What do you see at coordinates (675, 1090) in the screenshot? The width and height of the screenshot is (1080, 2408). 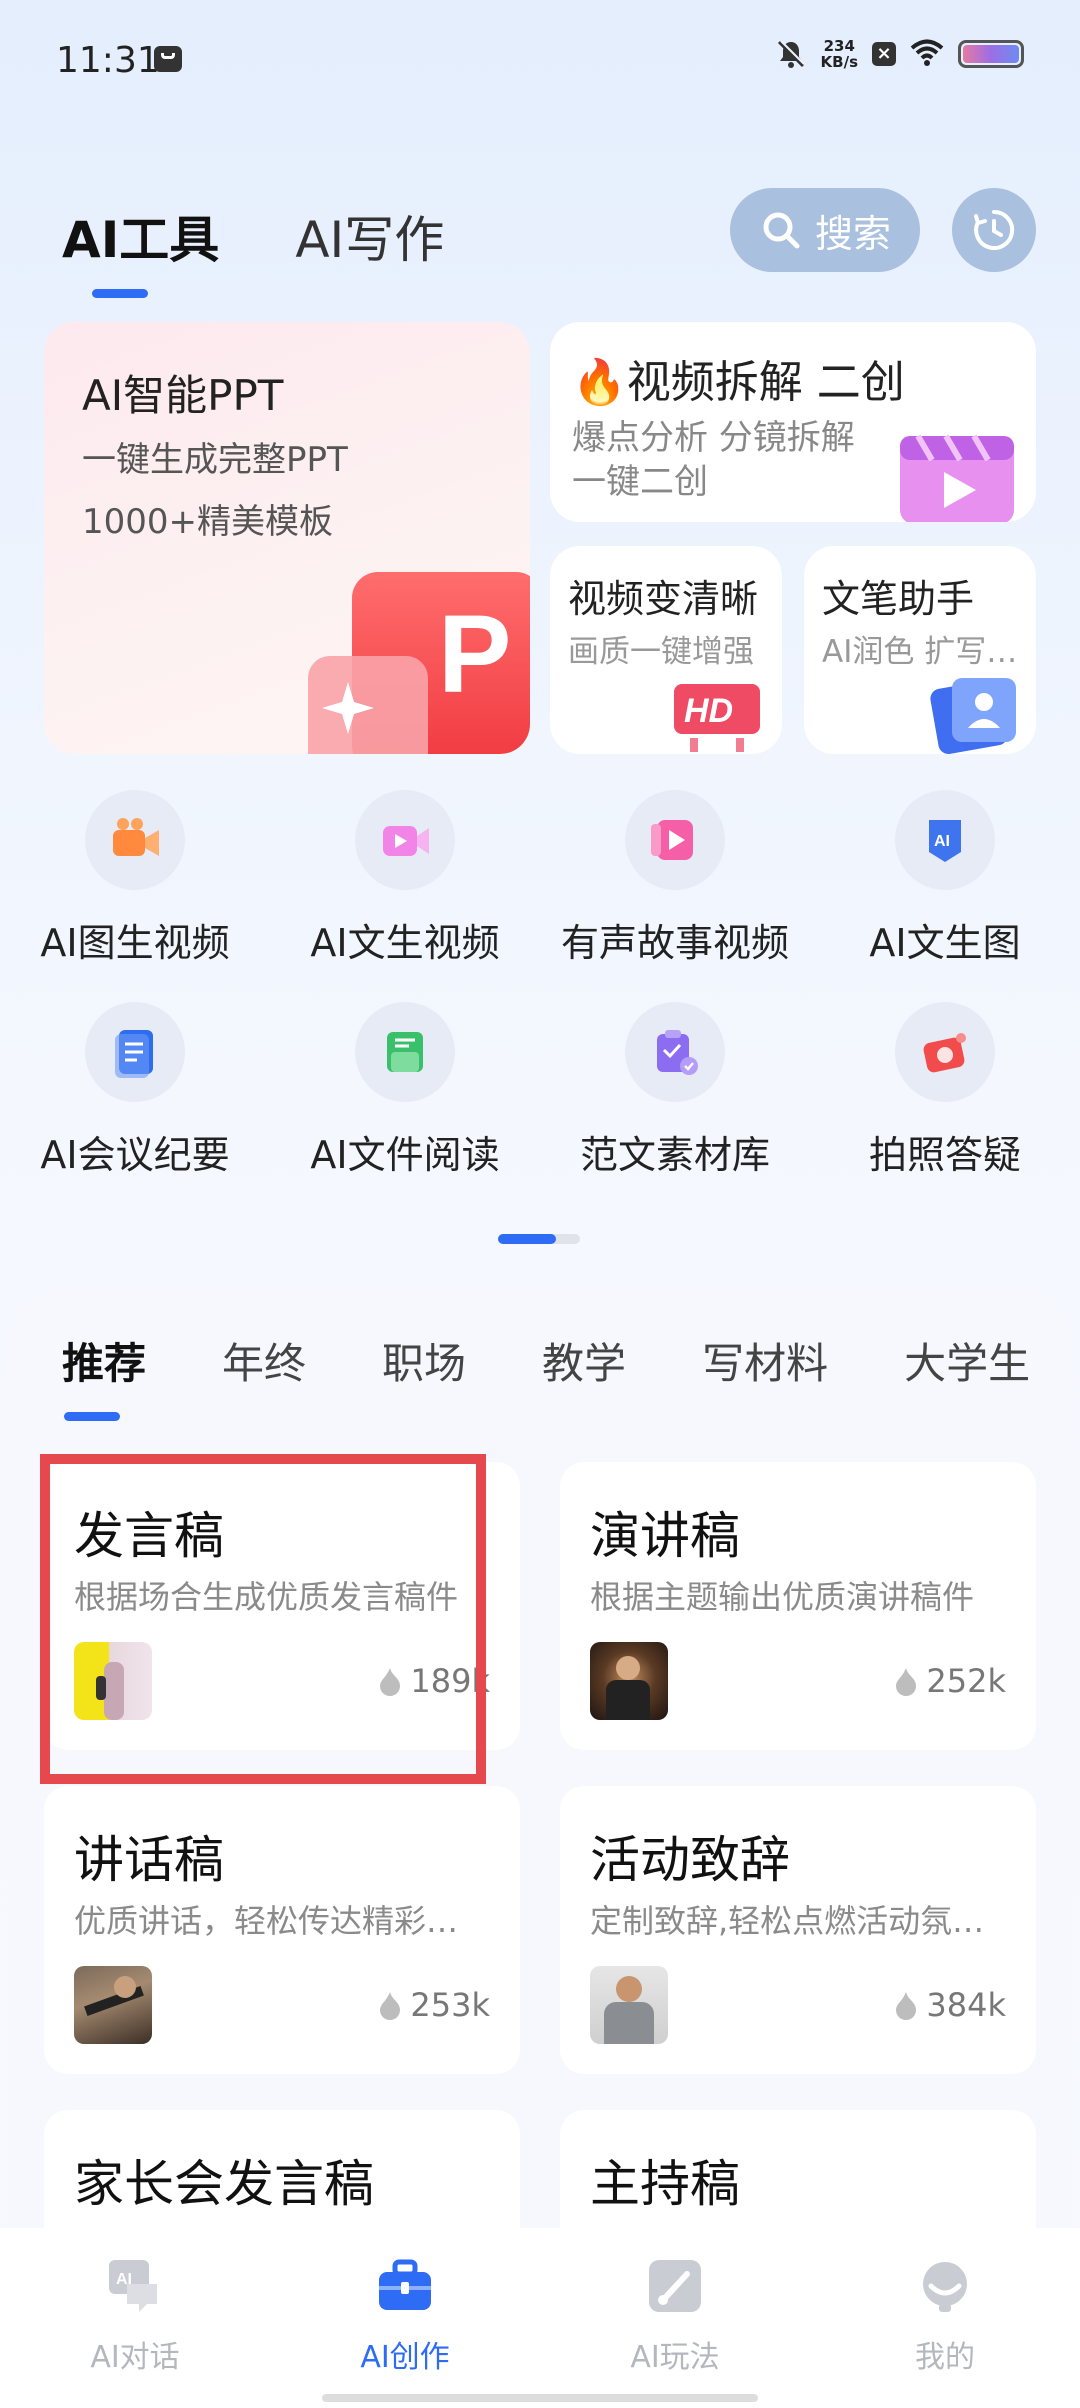 I see `tool-essay-library: 范文素材库` at bounding box center [675, 1090].